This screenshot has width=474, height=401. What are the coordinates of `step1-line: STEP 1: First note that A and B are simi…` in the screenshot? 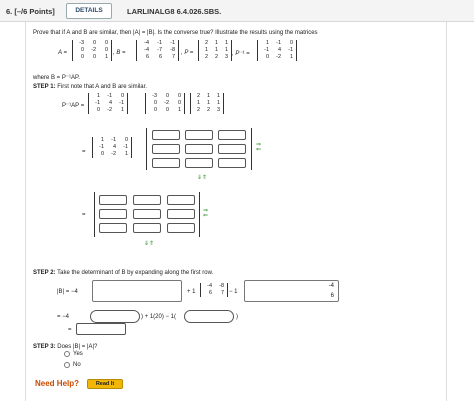 It's located at (90, 87).